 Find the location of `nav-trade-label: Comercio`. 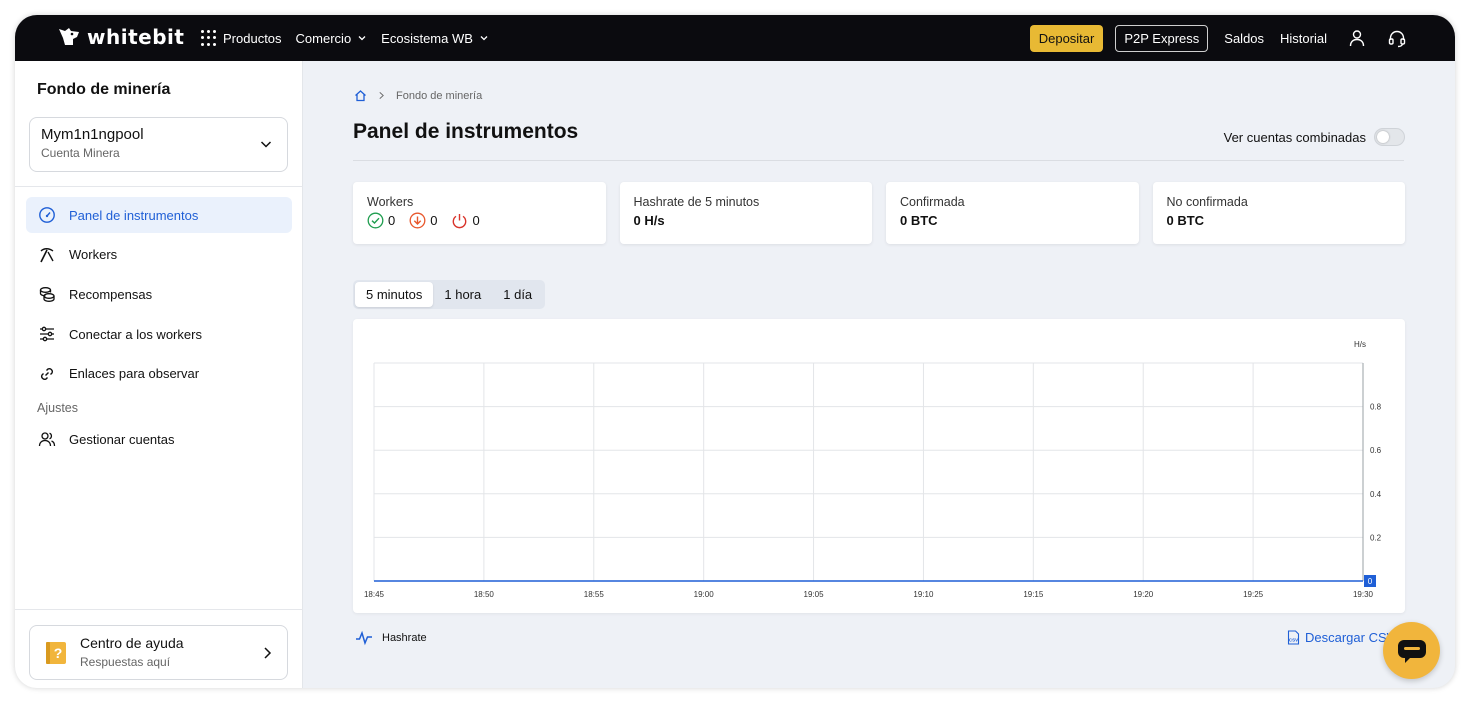

nav-trade-label: Comercio is located at coordinates (323, 38).